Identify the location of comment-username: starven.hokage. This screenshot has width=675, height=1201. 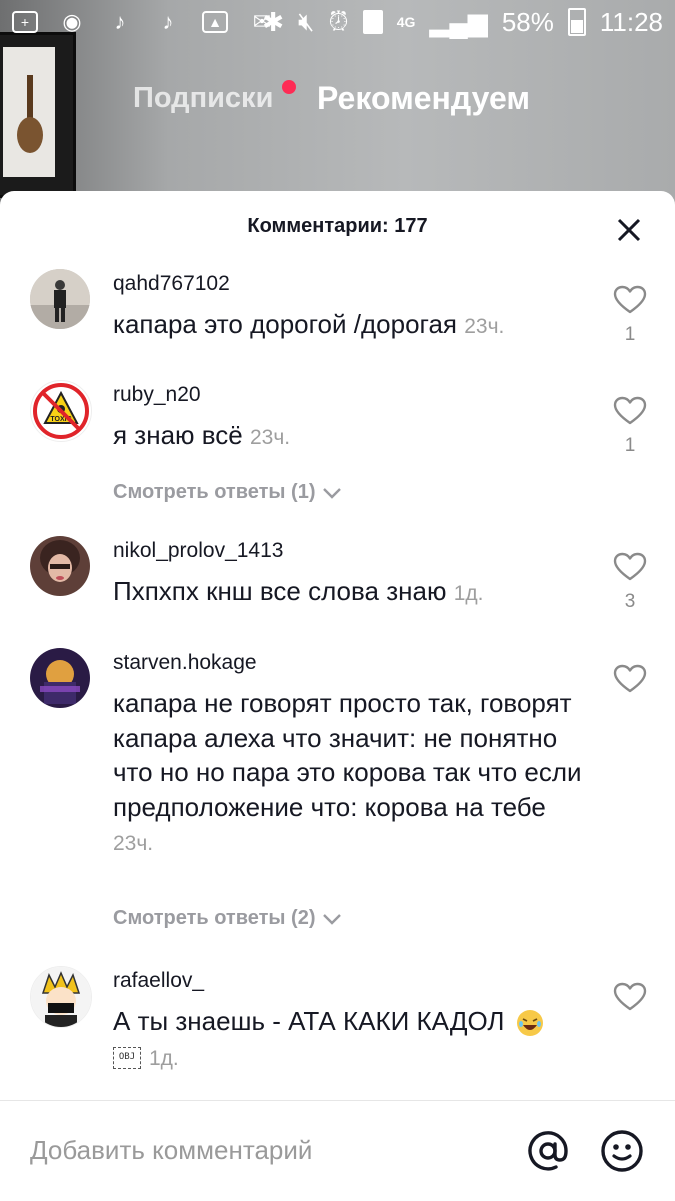
(185, 663).